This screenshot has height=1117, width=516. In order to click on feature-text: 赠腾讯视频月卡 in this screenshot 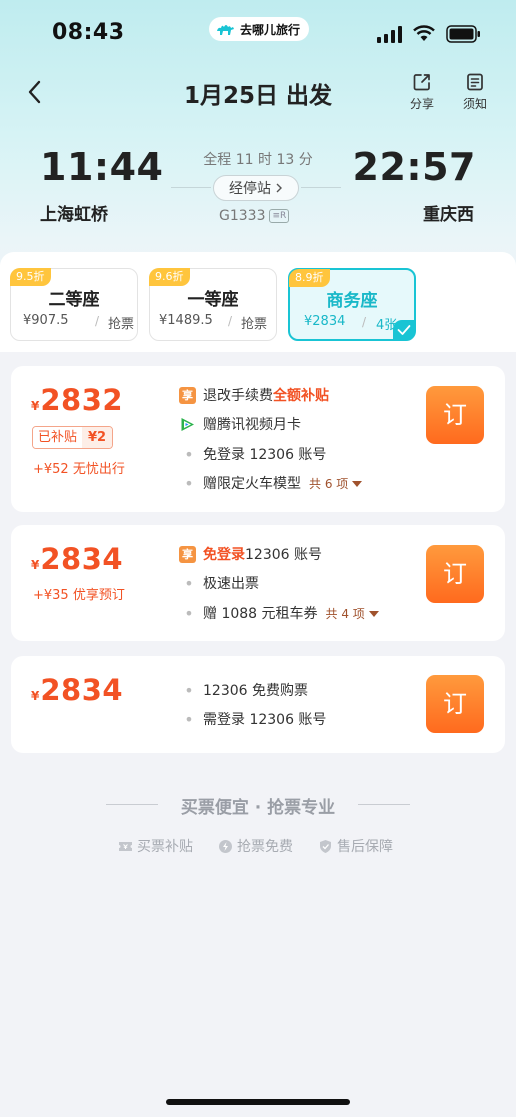, I will do `click(252, 425)`.